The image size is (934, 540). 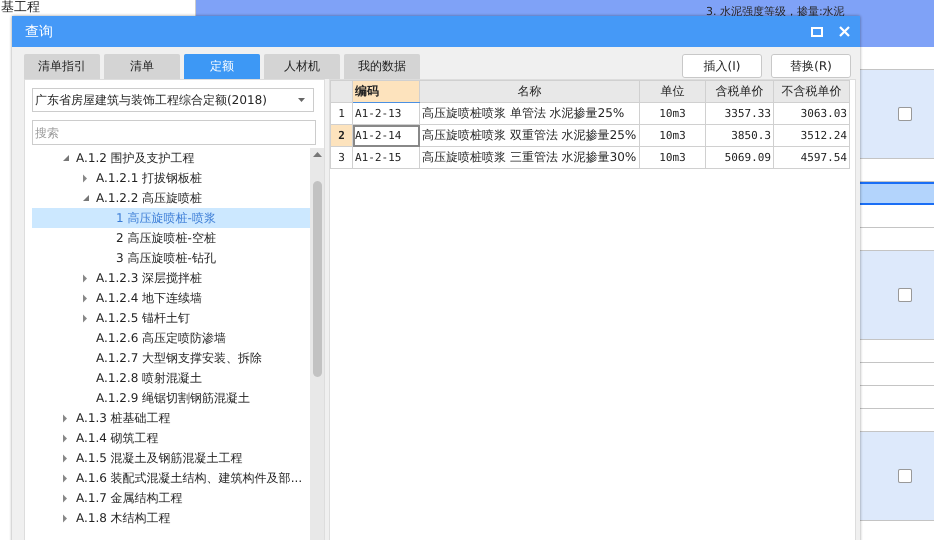 What do you see at coordinates (844, 31) in the screenshot?
I see `close-icon` at bounding box center [844, 31].